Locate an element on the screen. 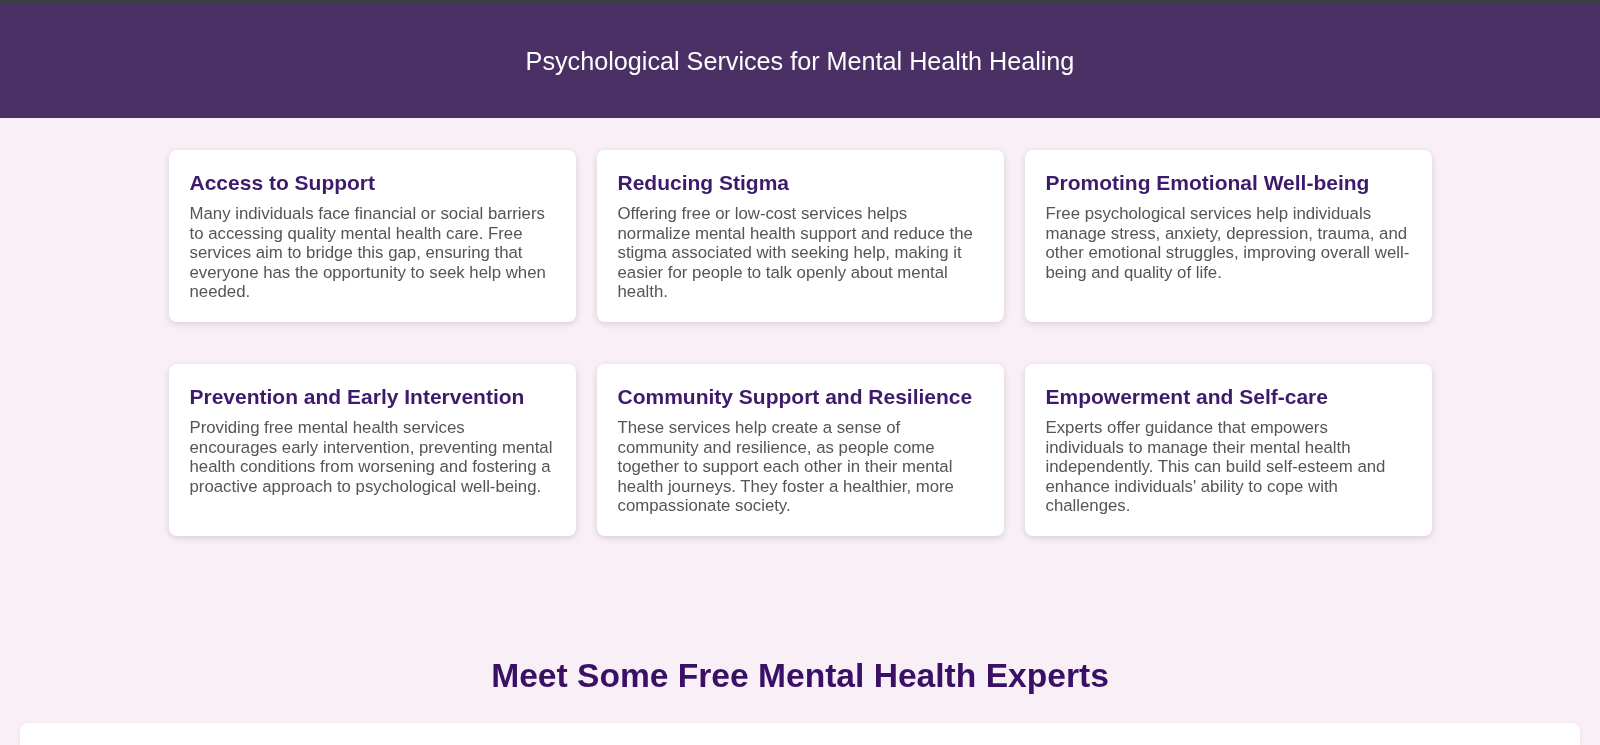  card-title: Promoting Emotional Well-being is located at coordinates (1208, 182).